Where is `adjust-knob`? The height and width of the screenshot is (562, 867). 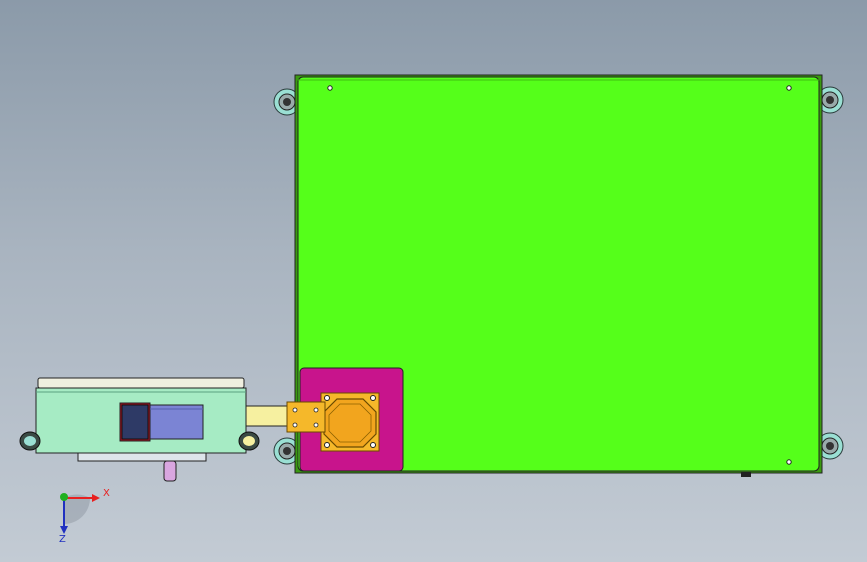
adjust-knob is located at coordinates (170, 471).